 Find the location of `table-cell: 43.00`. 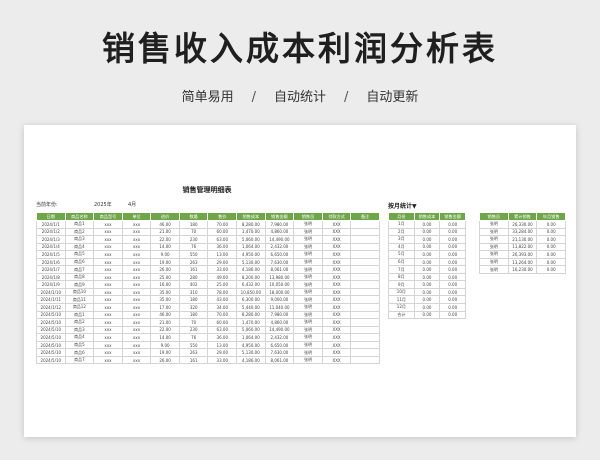

table-cell: 43.00 is located at coordinates (222, 299).